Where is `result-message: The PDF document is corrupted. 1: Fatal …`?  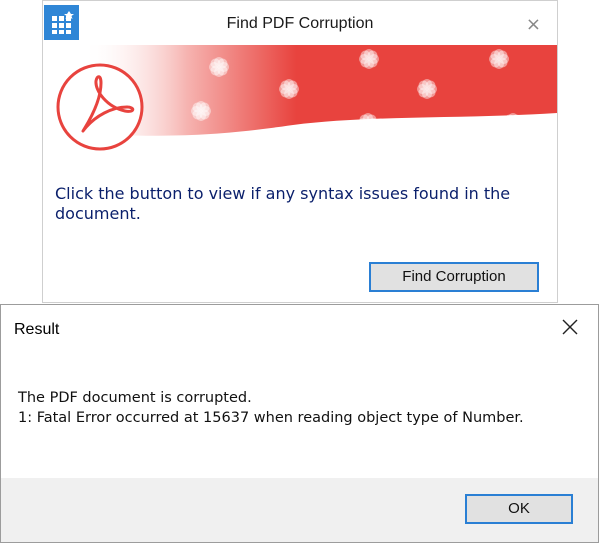 result-message: The PDF document is corrupted. 1: Fatal … is located at coordinates (271, 408).